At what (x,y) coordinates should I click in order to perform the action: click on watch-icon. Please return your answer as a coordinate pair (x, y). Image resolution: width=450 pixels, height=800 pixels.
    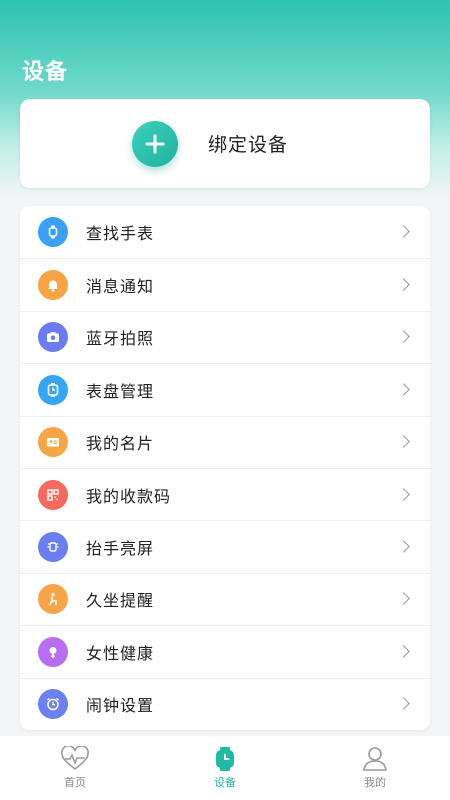
    Looking at the image, I should click on (53, 232).